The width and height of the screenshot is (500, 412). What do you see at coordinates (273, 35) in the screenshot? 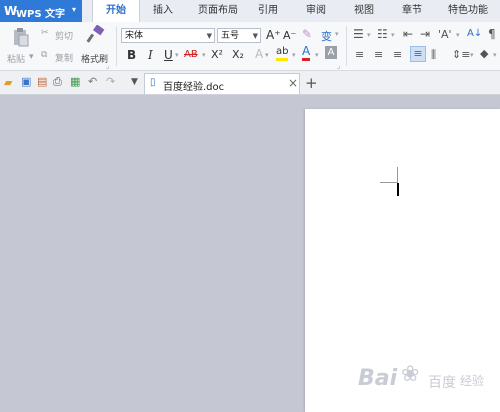
I see `grow-font-button: A⁺` at bounding box center [273, 35].